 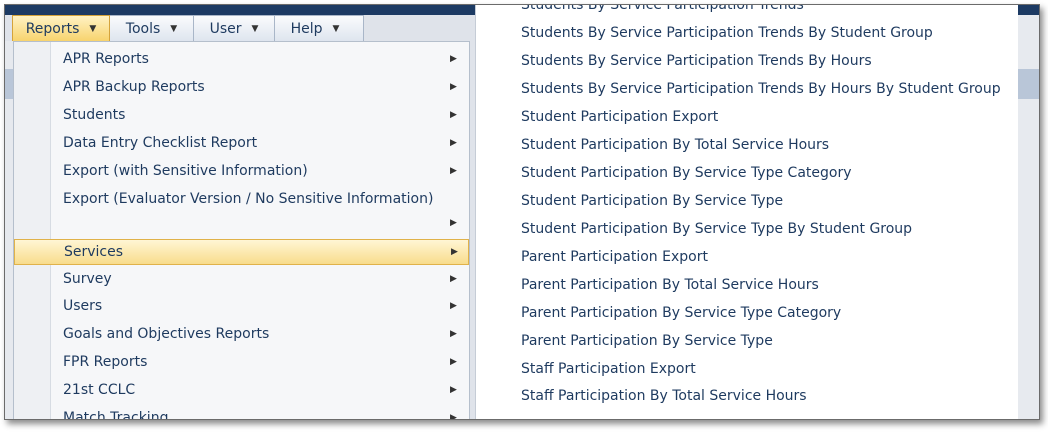 What do you see at coordinates (185, 171) in the screenshot?
I see `menu-item-label: Export (with Sensitive Information)` at bounding box center [185, 171].